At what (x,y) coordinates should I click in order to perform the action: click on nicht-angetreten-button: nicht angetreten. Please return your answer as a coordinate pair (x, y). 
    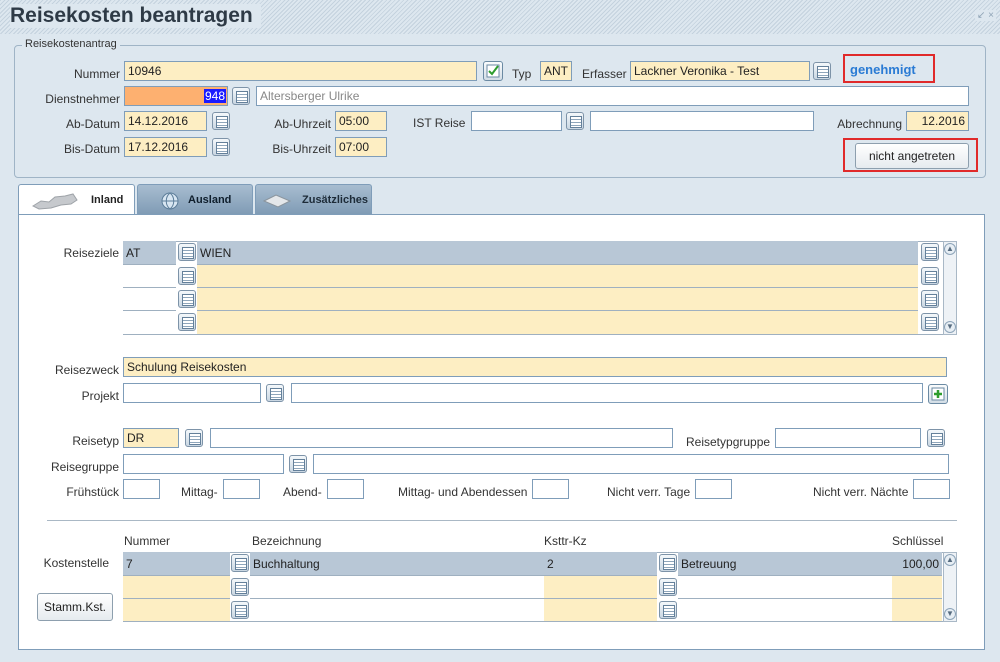
    Looking at the image, I should click on (912, 156).